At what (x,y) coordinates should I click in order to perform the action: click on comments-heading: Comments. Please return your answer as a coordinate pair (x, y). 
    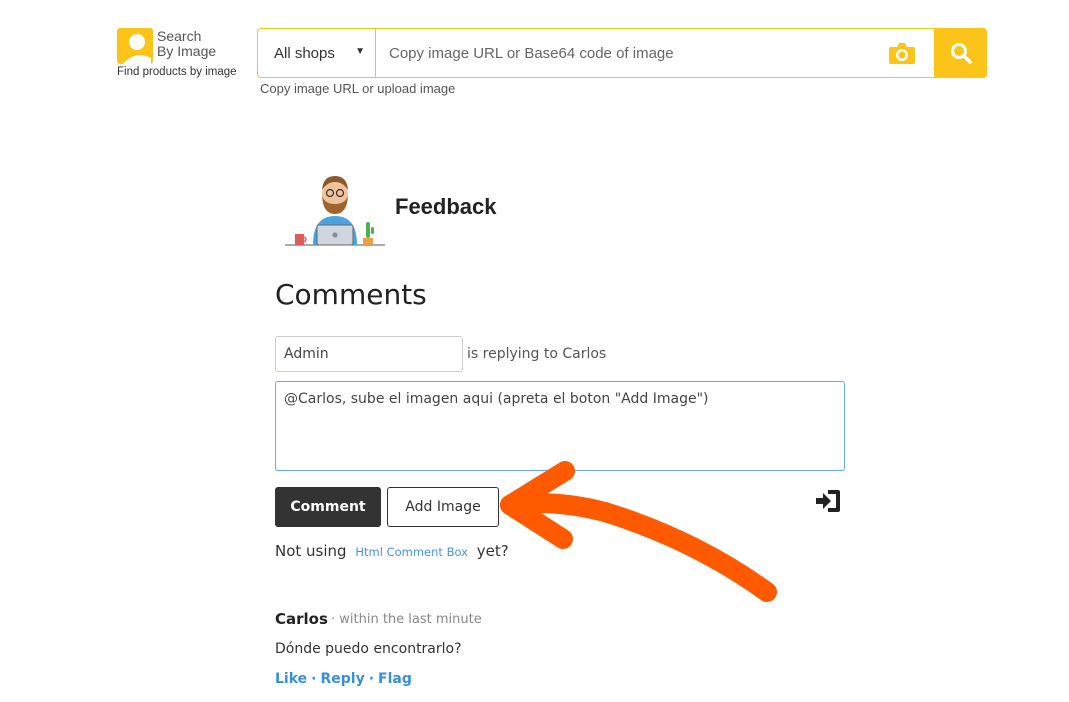
    Looking at the image, I should click on (351, 294).